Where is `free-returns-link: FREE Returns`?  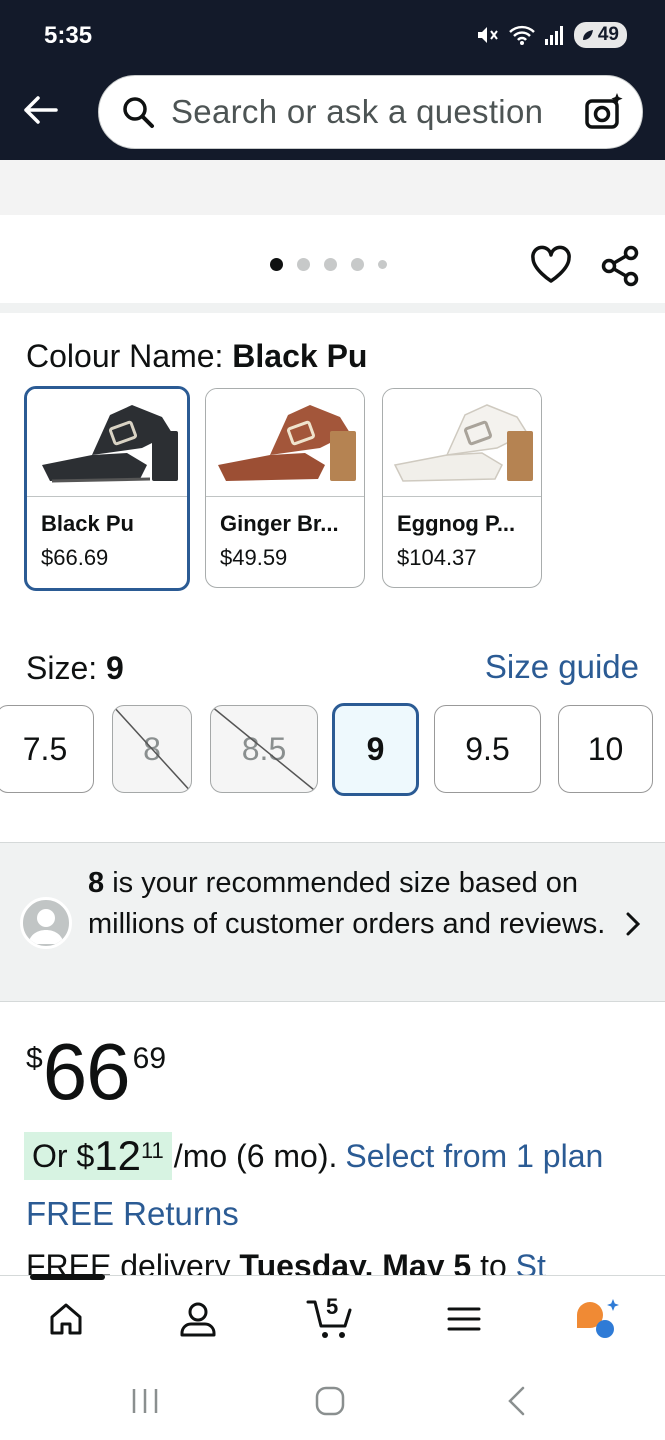 free-returns-link: FREE Returns is located at coordinates (132, 1214).